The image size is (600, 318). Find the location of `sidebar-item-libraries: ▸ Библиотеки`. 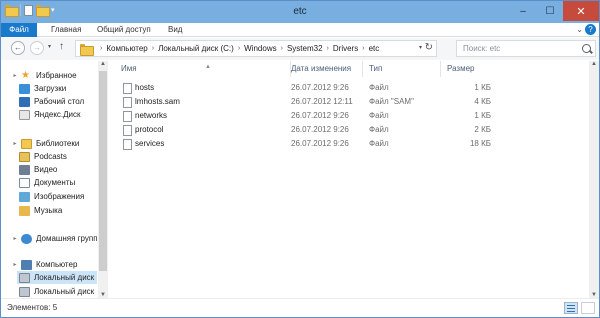

sidebar-item-libraries: ▸ Библиотеки is located at coordinates (40, 143).